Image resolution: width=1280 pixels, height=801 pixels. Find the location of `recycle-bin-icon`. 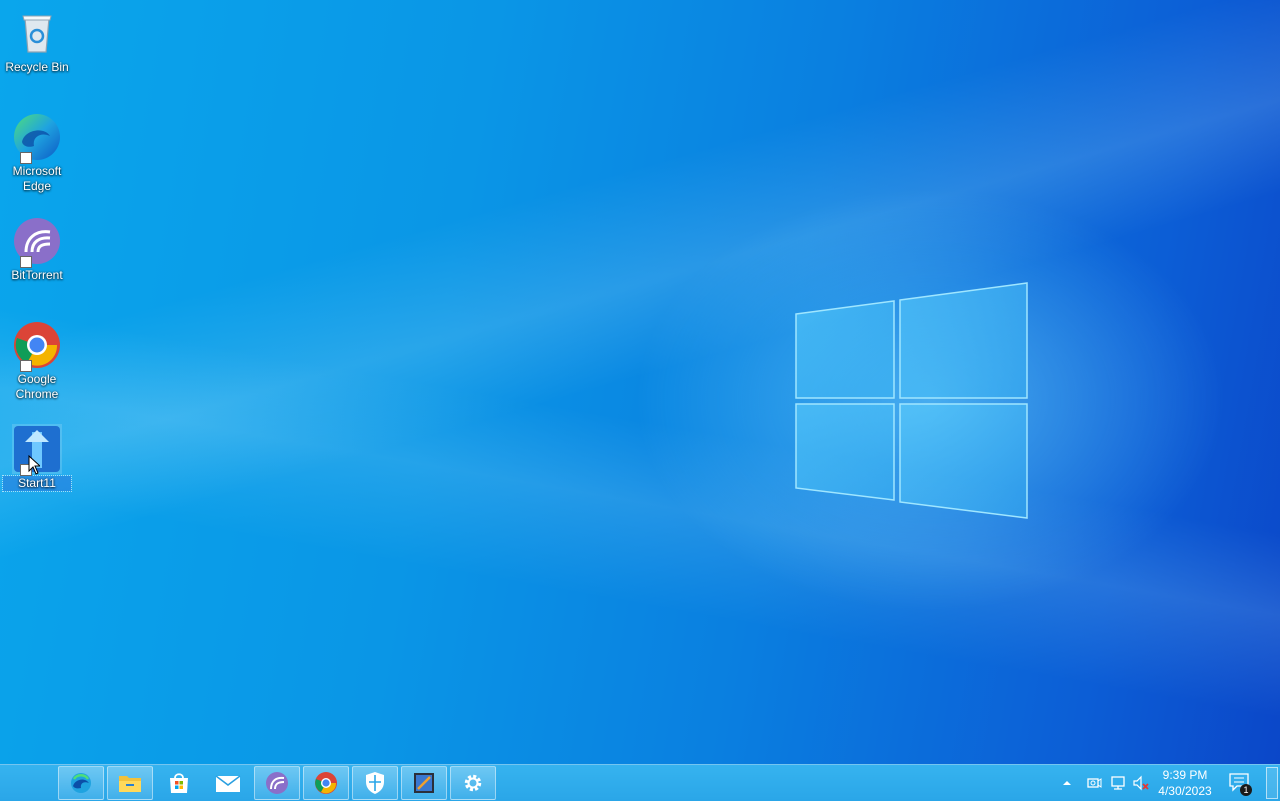

recycle-bin-icon is located at coordinates (37, 33).